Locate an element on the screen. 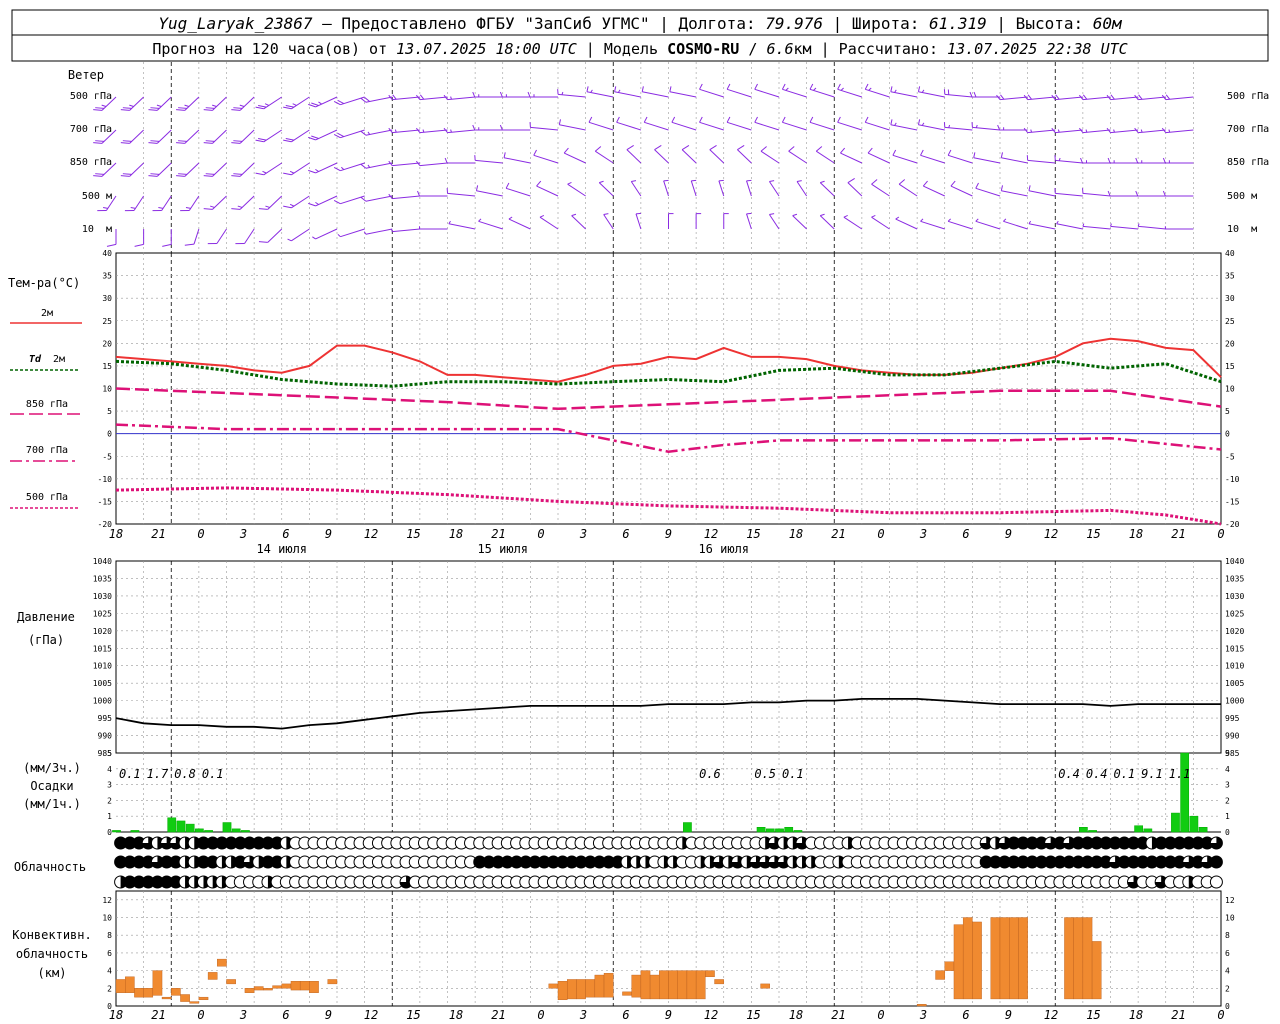 This screenshot has height=1024, width=1280. cloud-cover-chart is located at coordinates (668, 862).